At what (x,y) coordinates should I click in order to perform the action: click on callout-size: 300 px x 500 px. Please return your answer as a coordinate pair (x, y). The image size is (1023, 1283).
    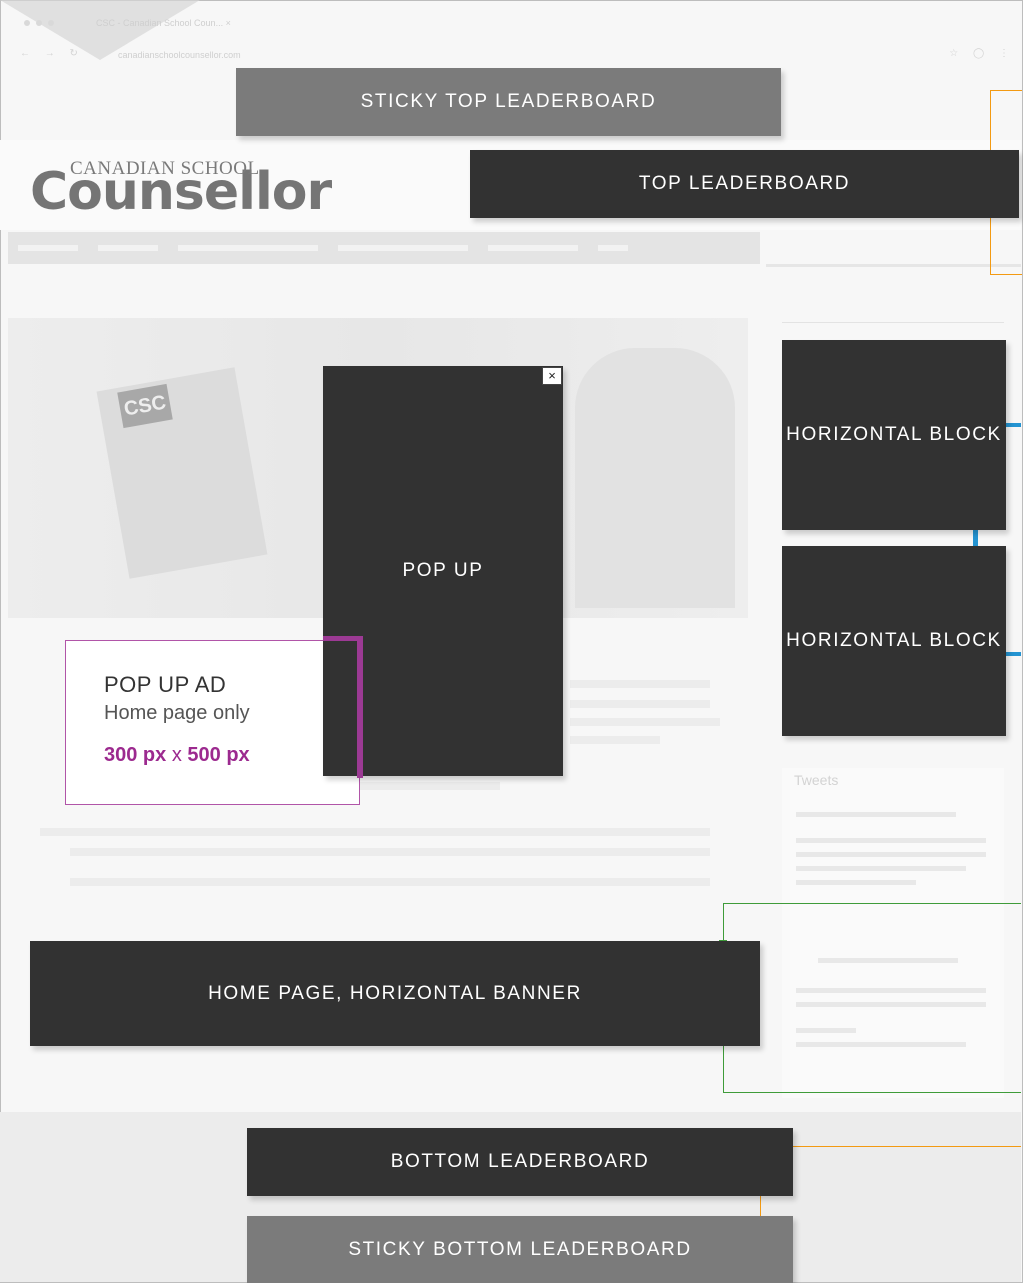
    Looking at the image, I should click on (177, 755).